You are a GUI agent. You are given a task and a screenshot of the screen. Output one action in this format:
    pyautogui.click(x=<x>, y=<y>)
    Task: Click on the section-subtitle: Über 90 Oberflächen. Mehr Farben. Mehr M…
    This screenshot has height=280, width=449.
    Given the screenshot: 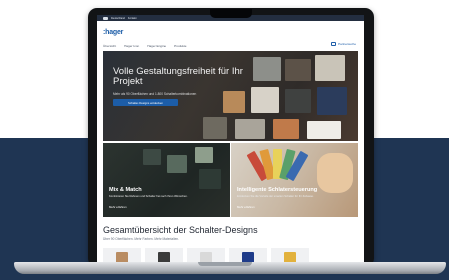 What is the action you would take?
    pyautogui.click(x=141, y=239)
    